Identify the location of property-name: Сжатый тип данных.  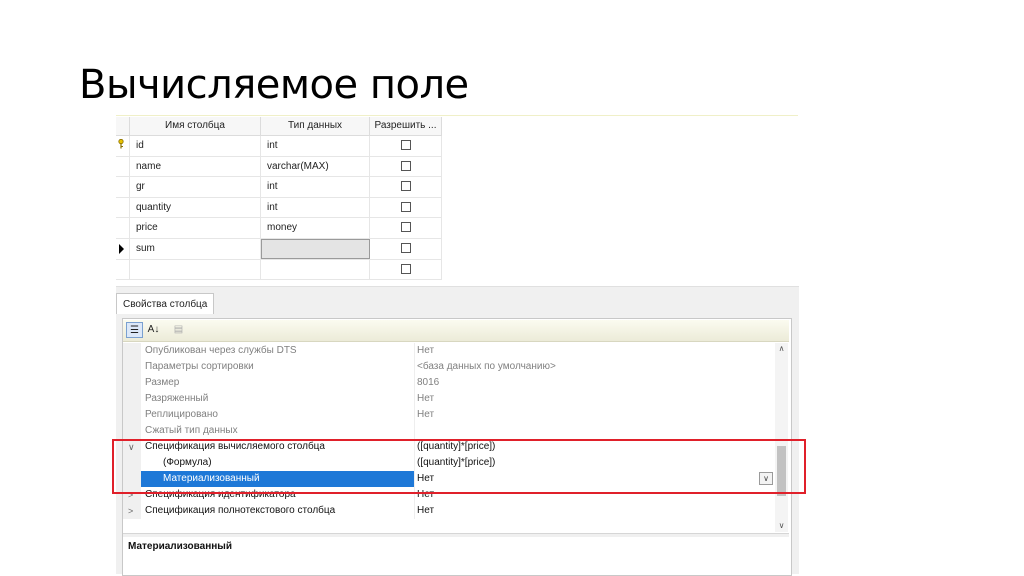
(191, 430).